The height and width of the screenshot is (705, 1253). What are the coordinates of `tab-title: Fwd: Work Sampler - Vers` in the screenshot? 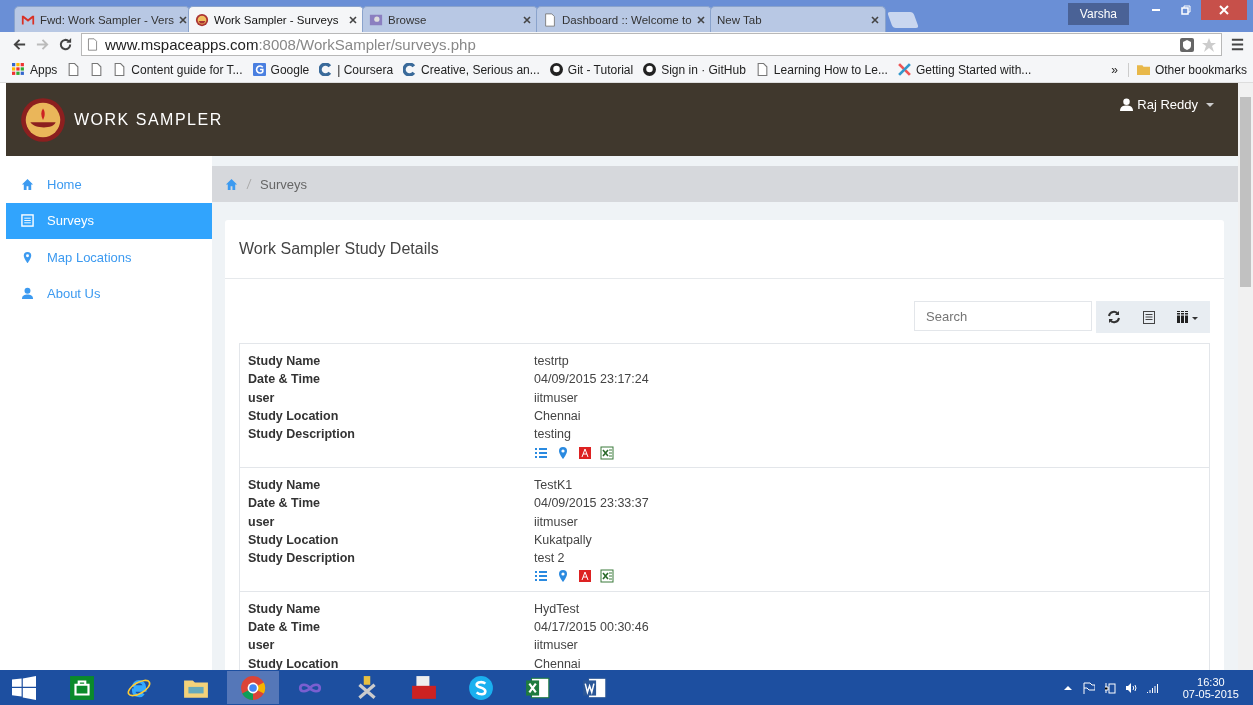 It's located at (107, 19).